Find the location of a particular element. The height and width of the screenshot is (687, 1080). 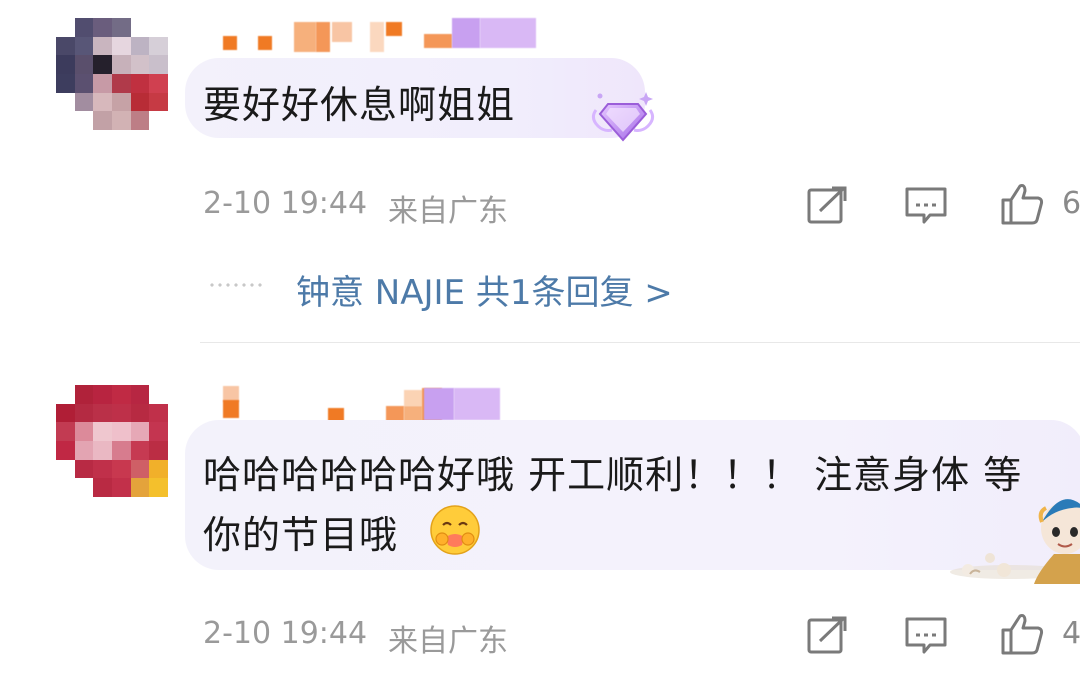

reply-dots is located at coordinates (236, 285).